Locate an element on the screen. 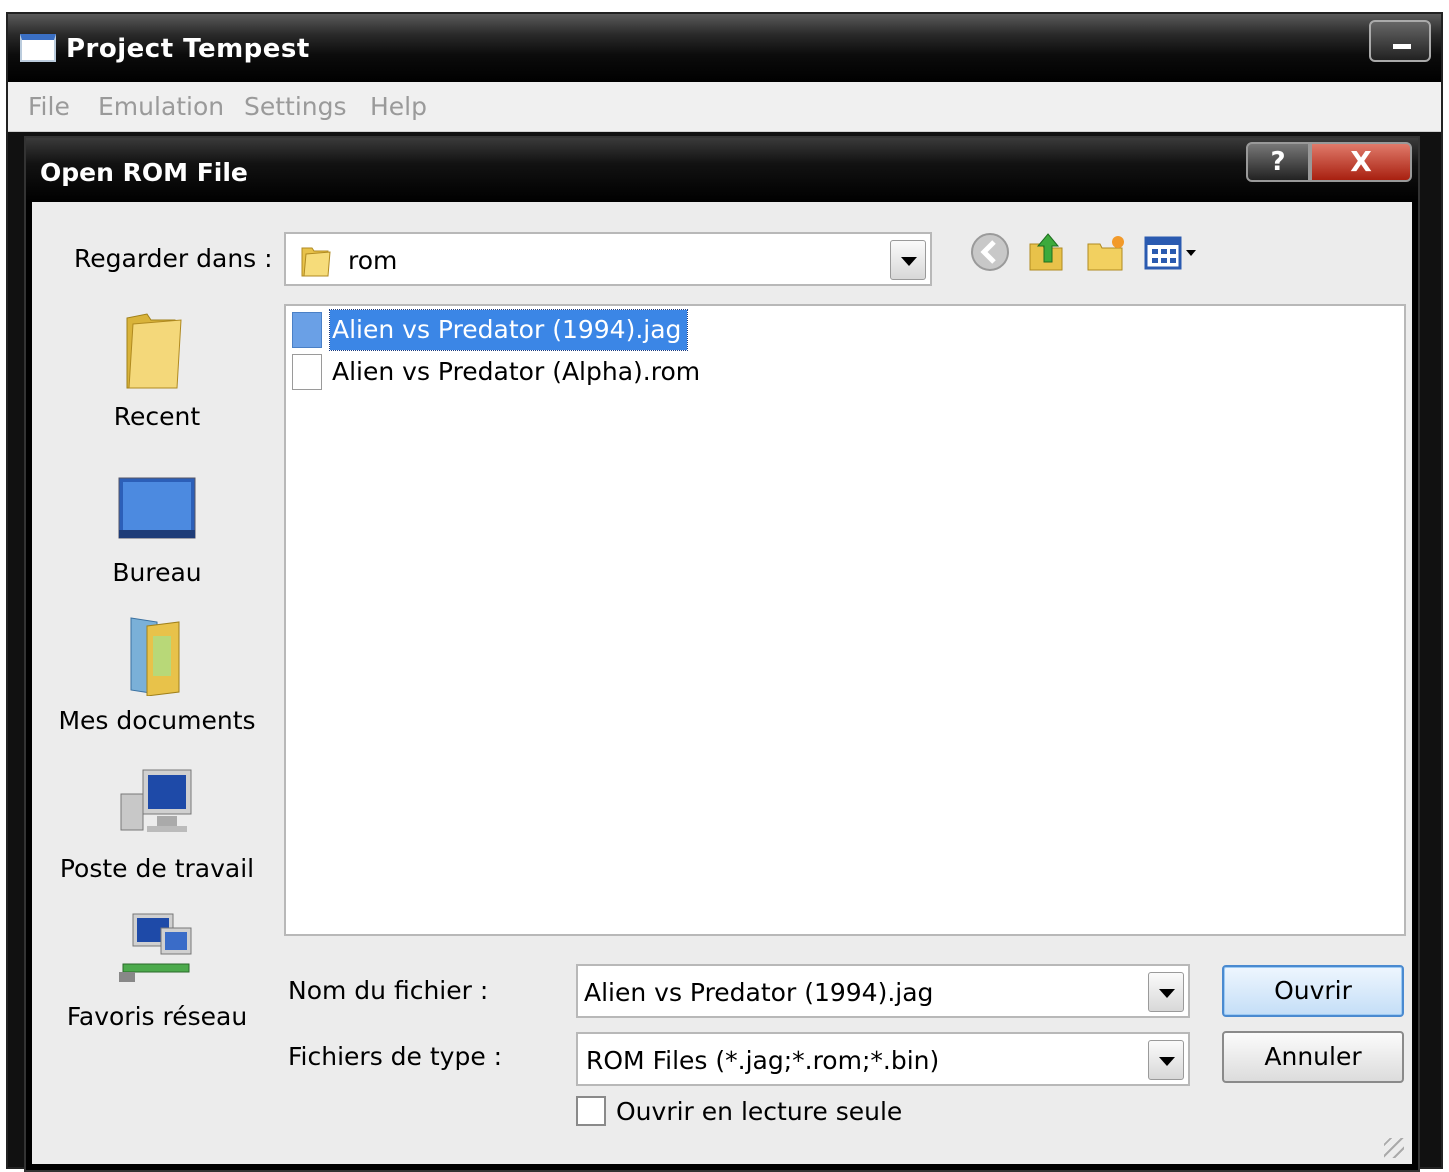  documents-icon is located at coordinates (155, 657).